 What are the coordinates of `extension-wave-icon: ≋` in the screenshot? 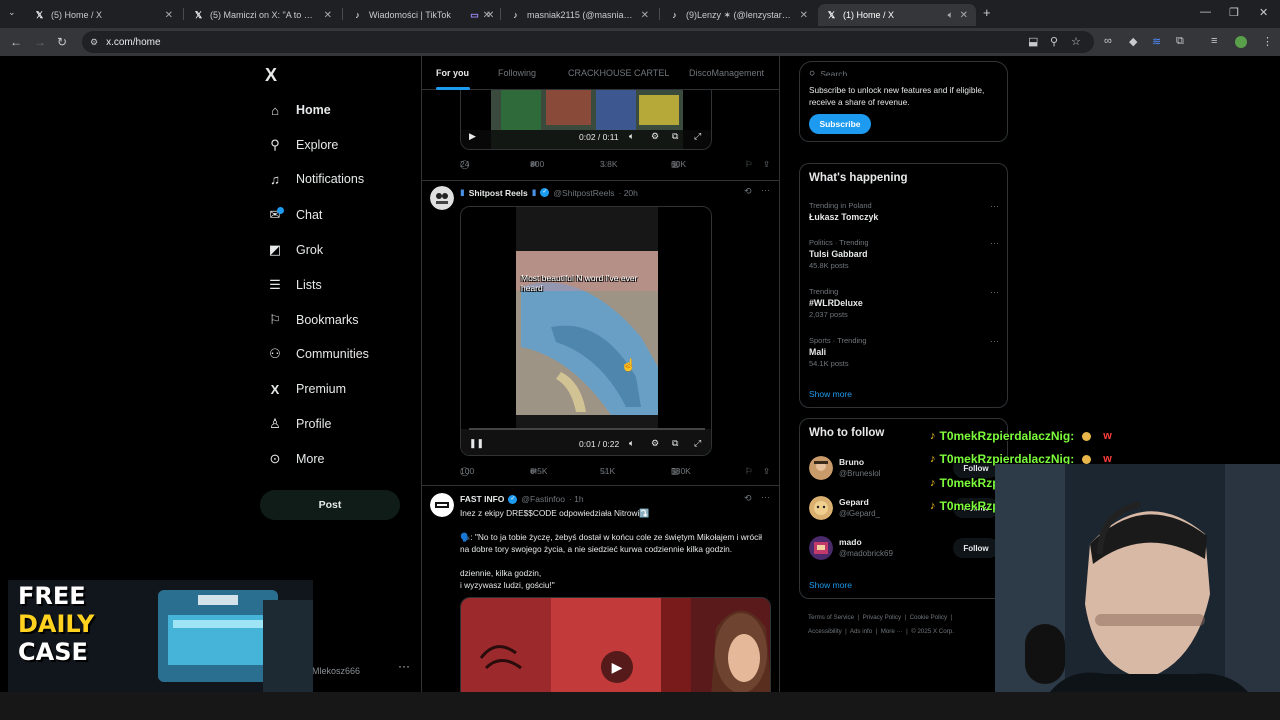 It's located at (1156, 41).